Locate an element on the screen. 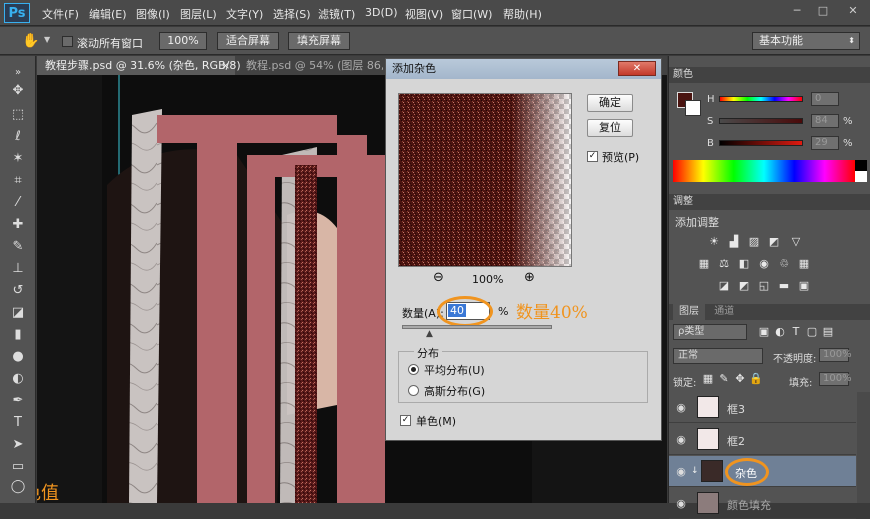  pen-tool-icon: ✒ is located at coordinates (18, 401).